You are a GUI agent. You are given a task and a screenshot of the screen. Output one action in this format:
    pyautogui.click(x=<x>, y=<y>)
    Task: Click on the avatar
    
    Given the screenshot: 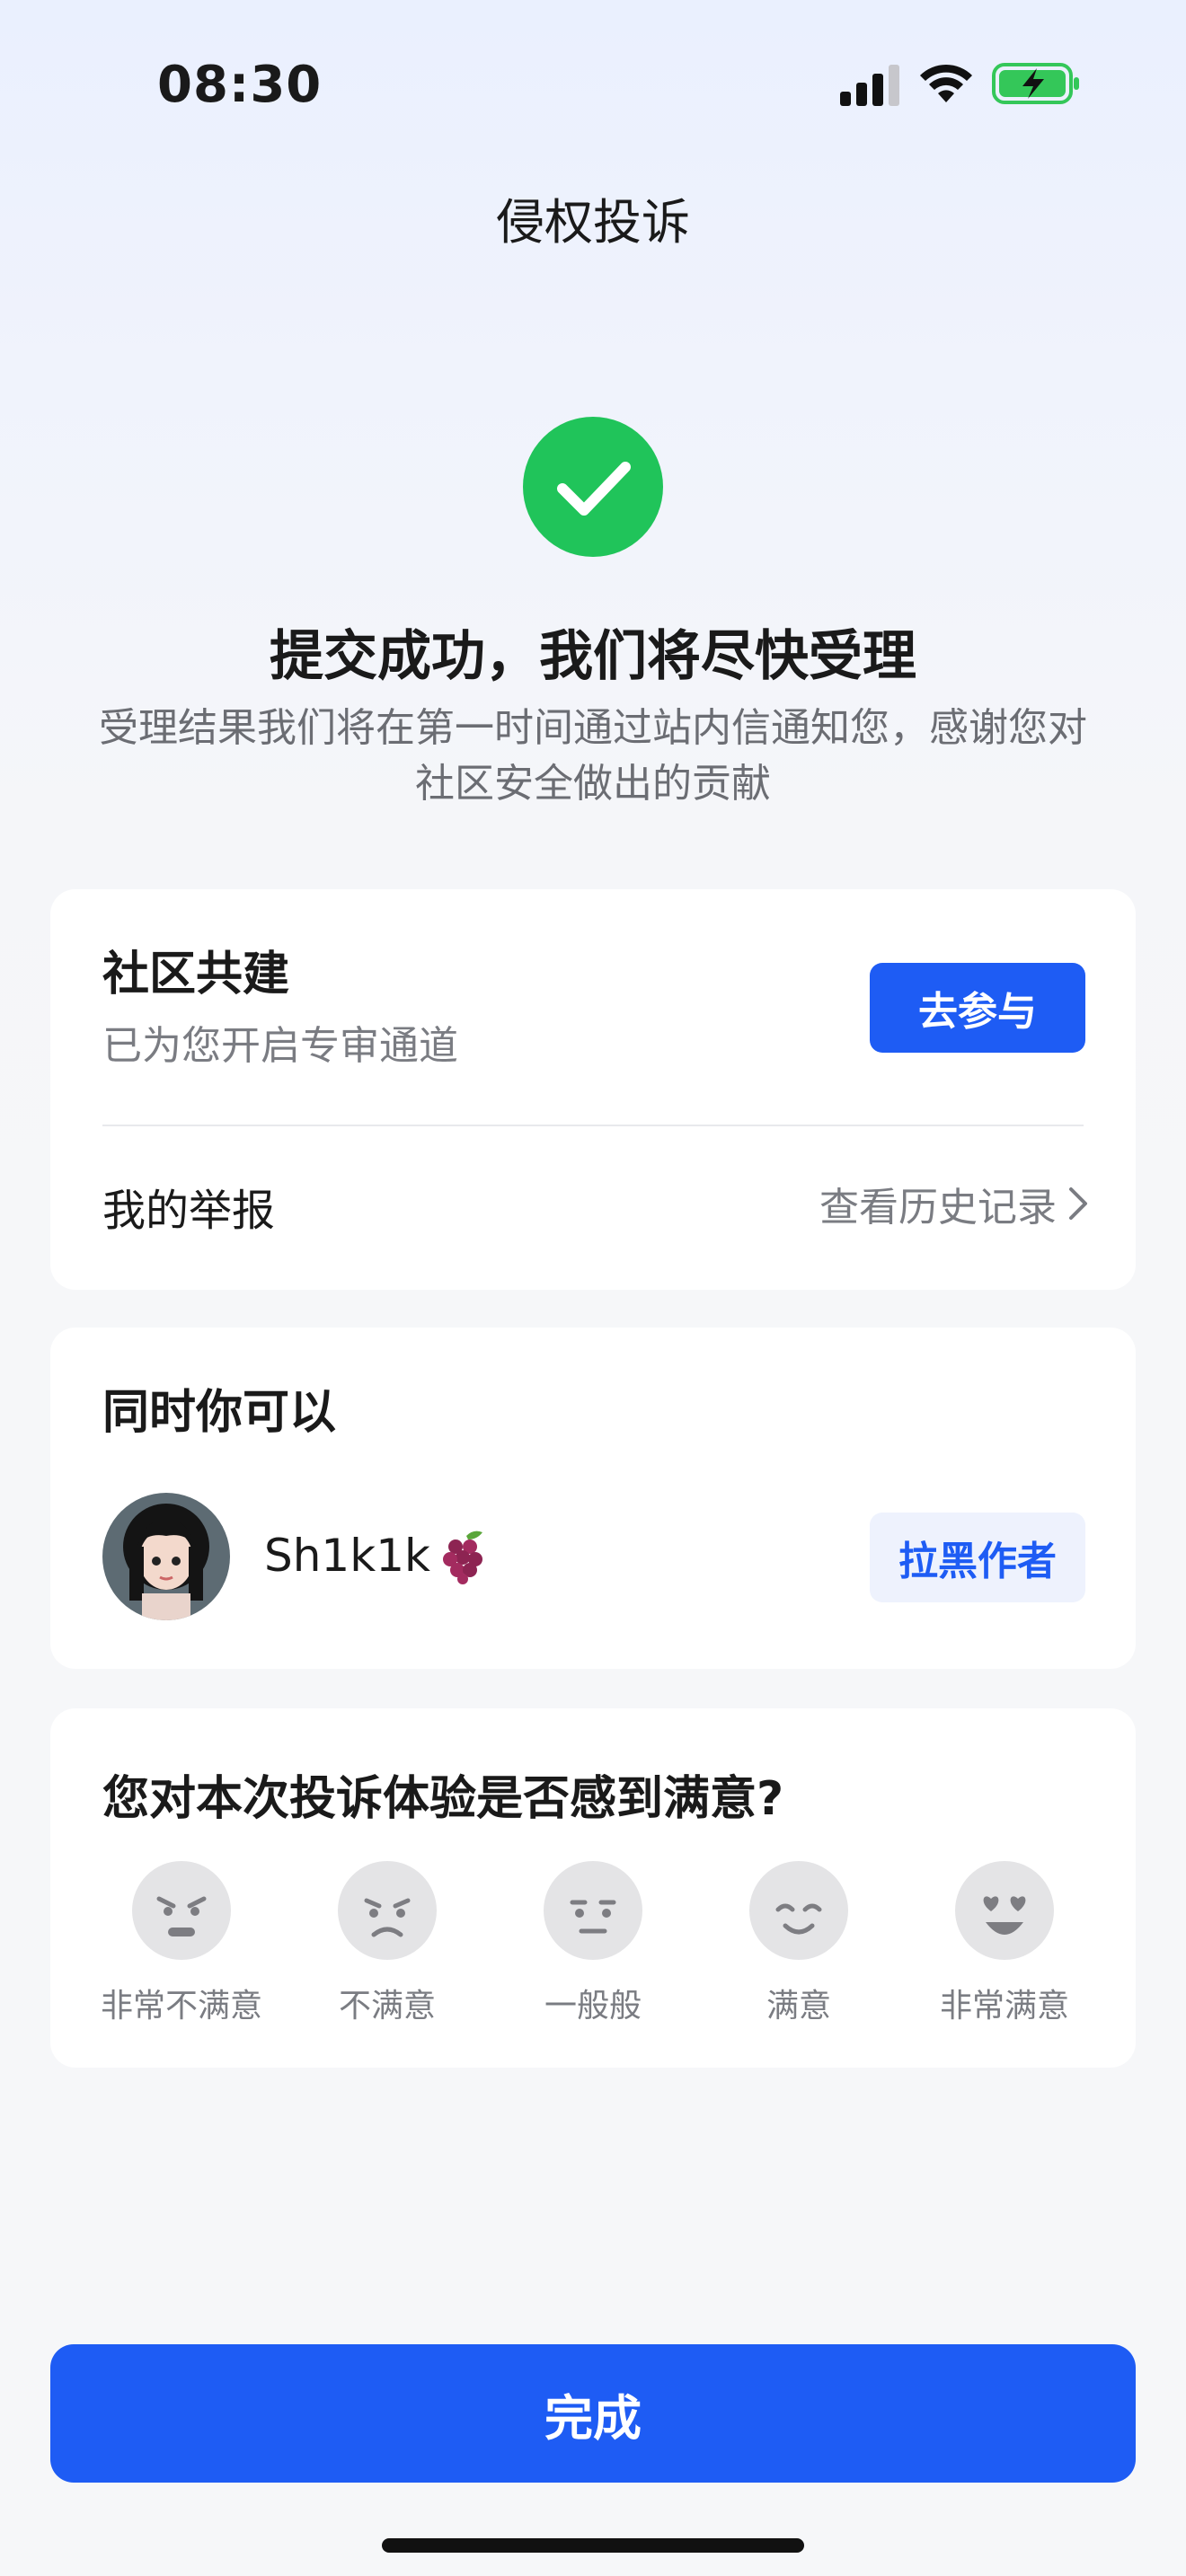 What is the action you would take?
    pyautogui.click(x=166, y=1556)
    